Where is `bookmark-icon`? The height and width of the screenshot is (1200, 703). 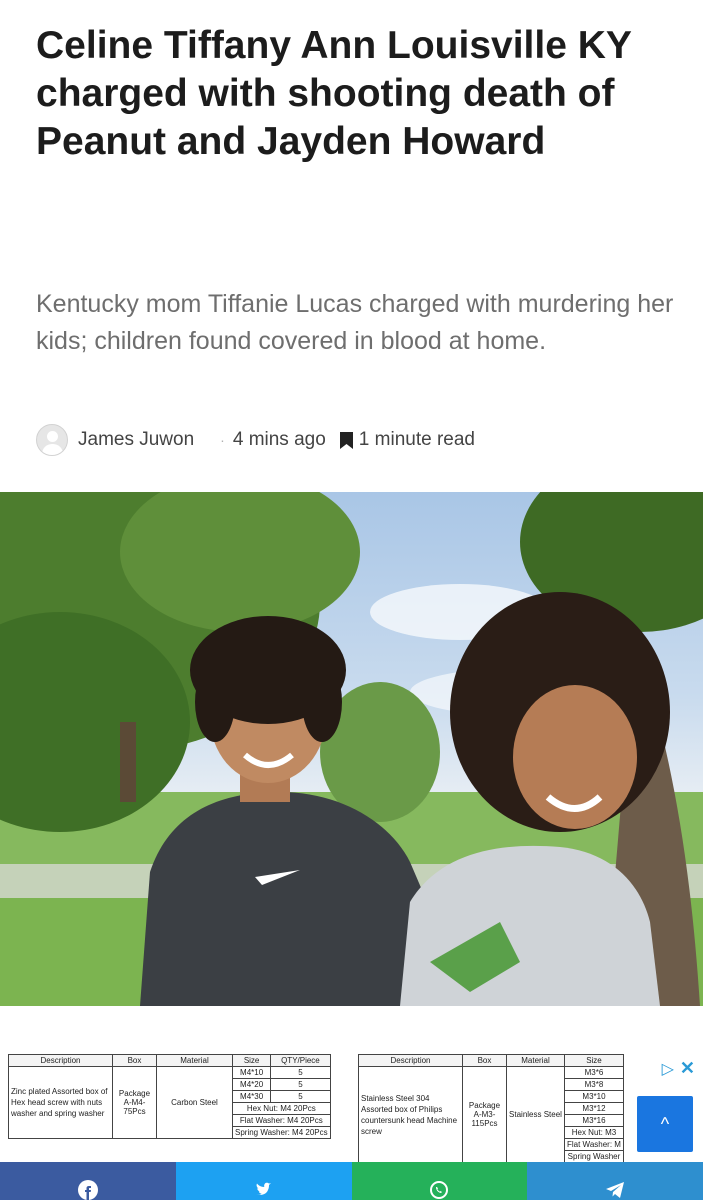
bookmark-icon is located at coordinates (346, 440).